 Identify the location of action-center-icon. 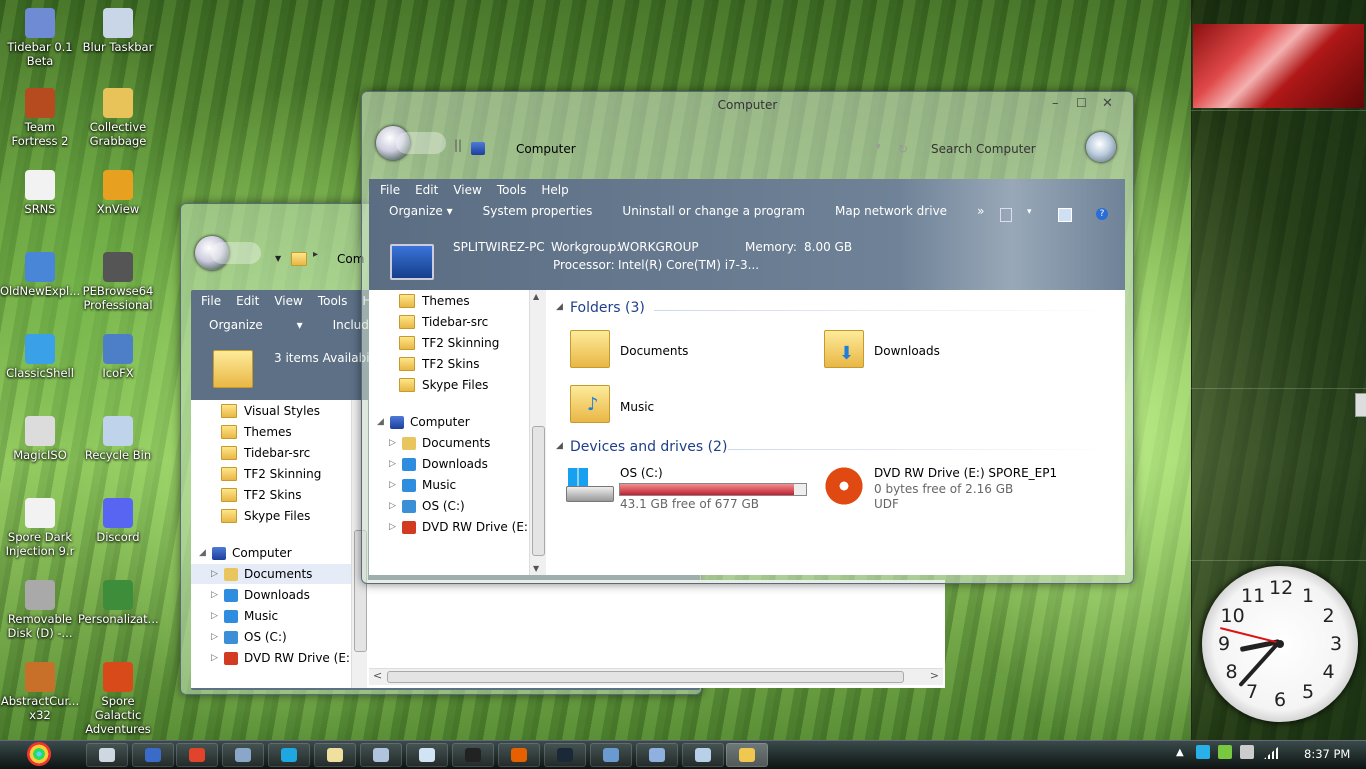
(1247, 752).